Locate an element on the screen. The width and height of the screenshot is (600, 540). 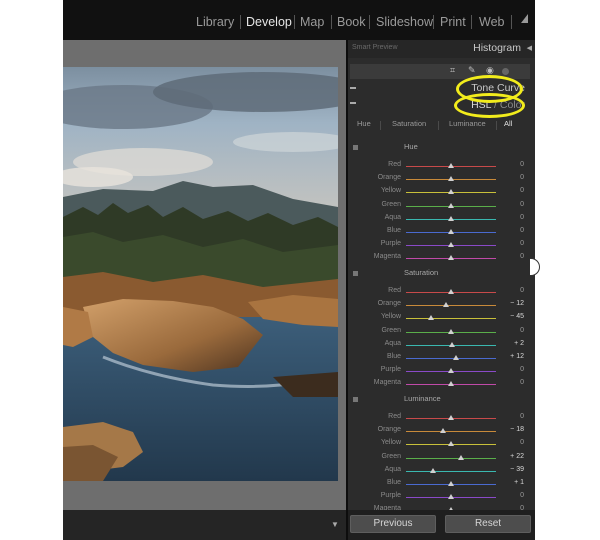
slider-row: Green + 22 is located at coordinates (441, 458).